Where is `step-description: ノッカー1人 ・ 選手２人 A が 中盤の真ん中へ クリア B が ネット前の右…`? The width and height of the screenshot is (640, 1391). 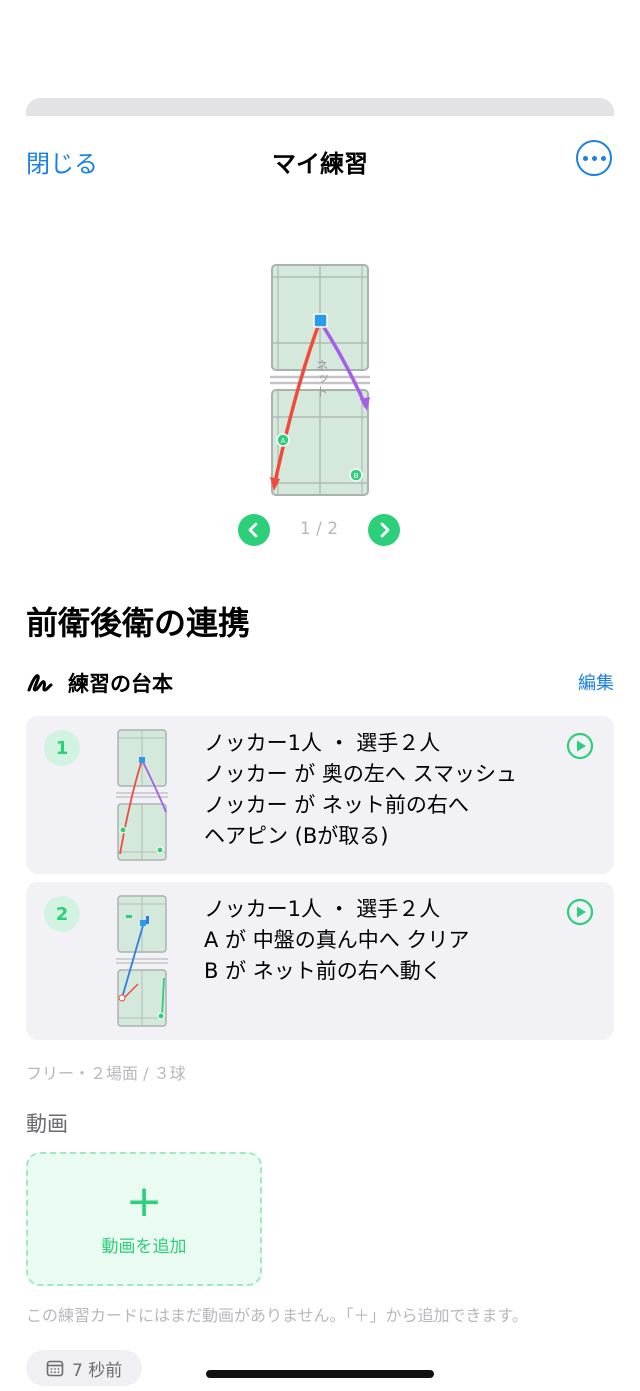
step-description: ノッカー1人 ・ 選手２人 A が 中盤の真ん中へ クリア B が ネット前の右… is located at coordinates (336, 940).